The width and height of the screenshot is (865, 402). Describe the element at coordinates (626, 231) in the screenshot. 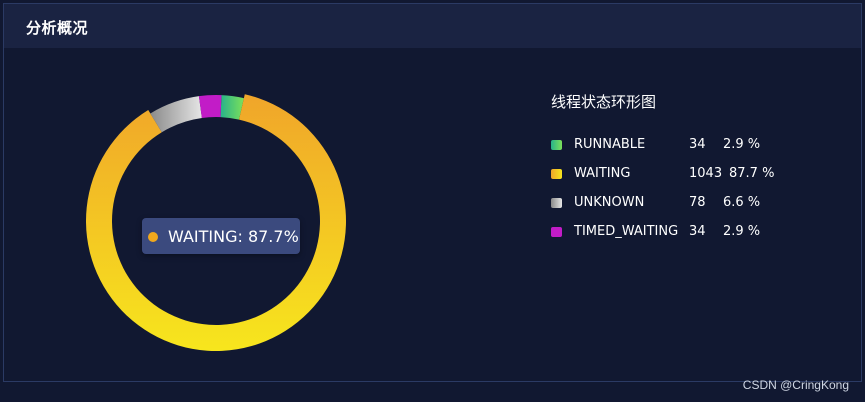

I see `legend-label: TIMED_WAITING` at that location.